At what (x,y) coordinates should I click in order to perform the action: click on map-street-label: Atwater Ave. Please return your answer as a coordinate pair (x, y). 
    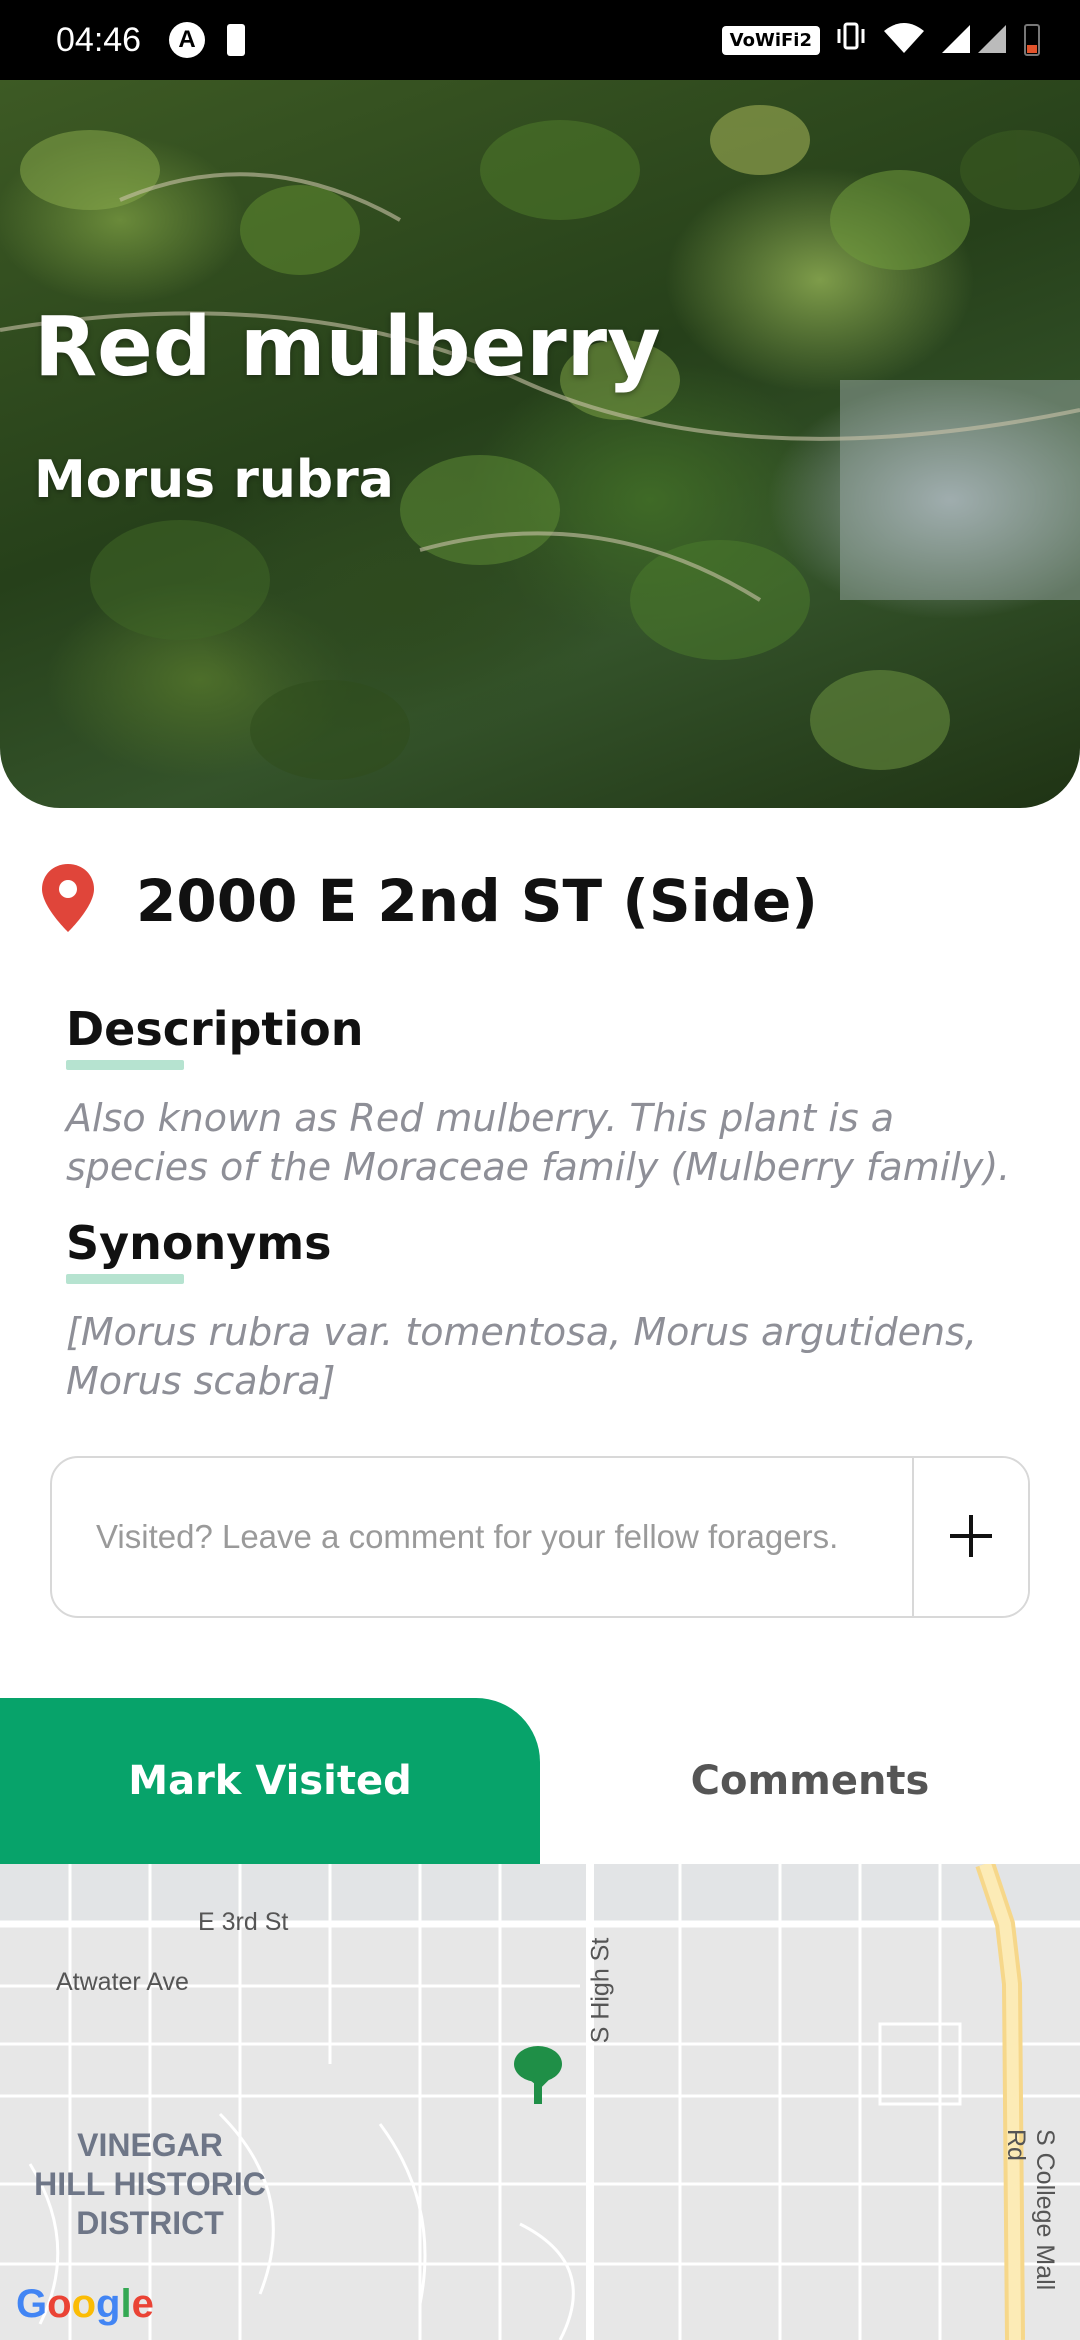
    Looking at the image, I should click on (122, 1982).